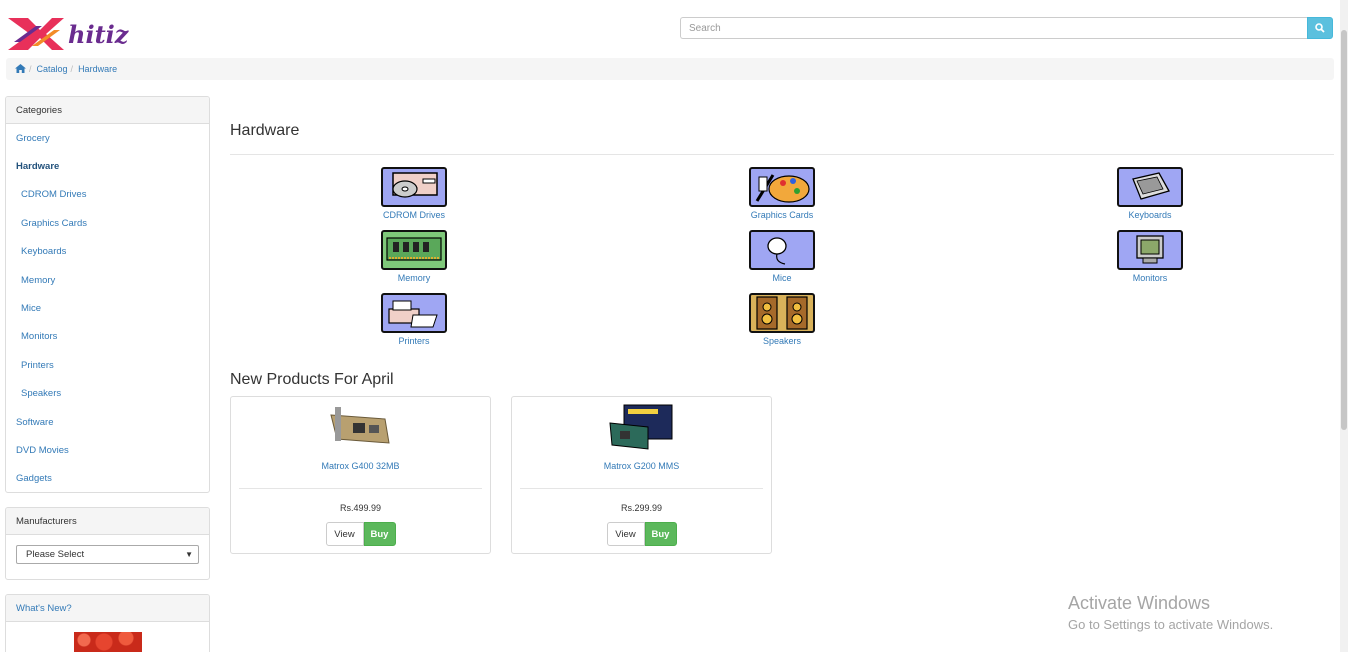 The image size is (1348, 652). I want to click on product-name: Matrox G400 32MB, so click(360, 466).